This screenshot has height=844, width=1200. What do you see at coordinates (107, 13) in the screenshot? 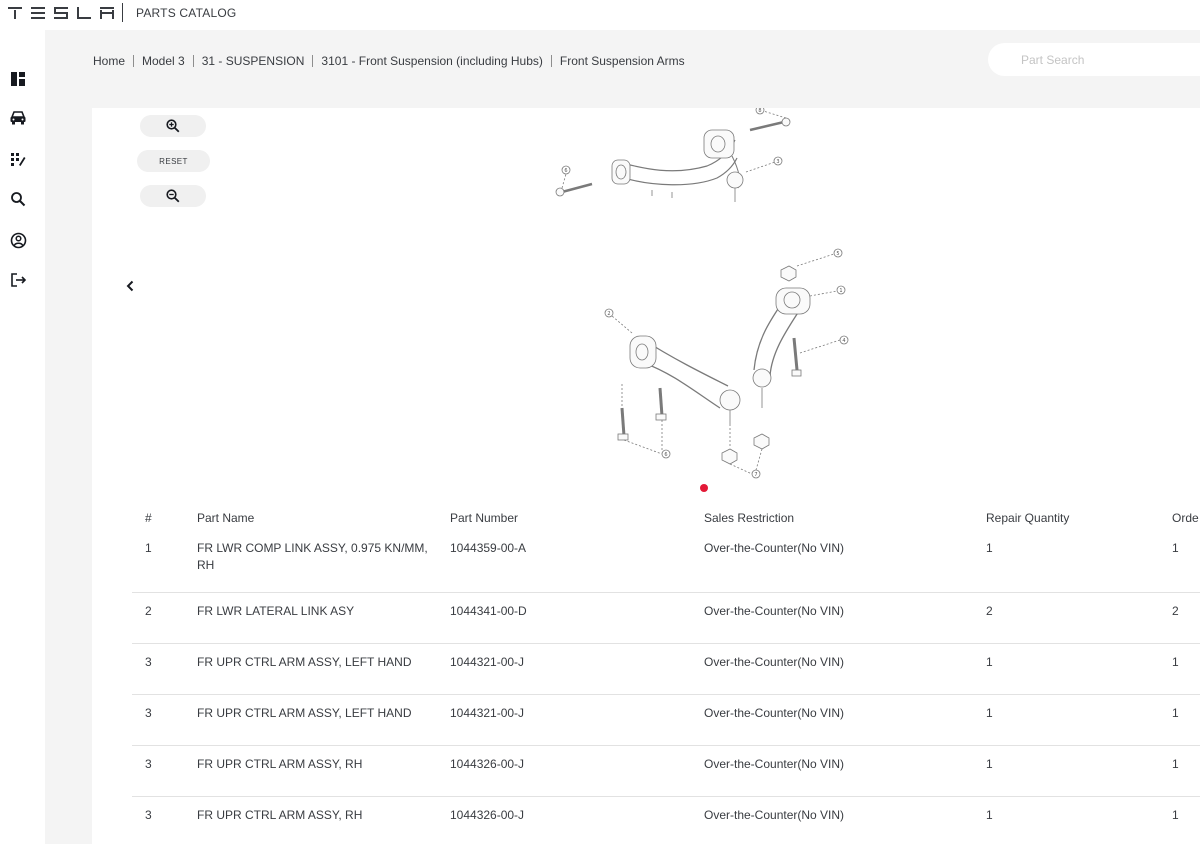
I see `logo-letter-a` at bounding box center [107, 13].